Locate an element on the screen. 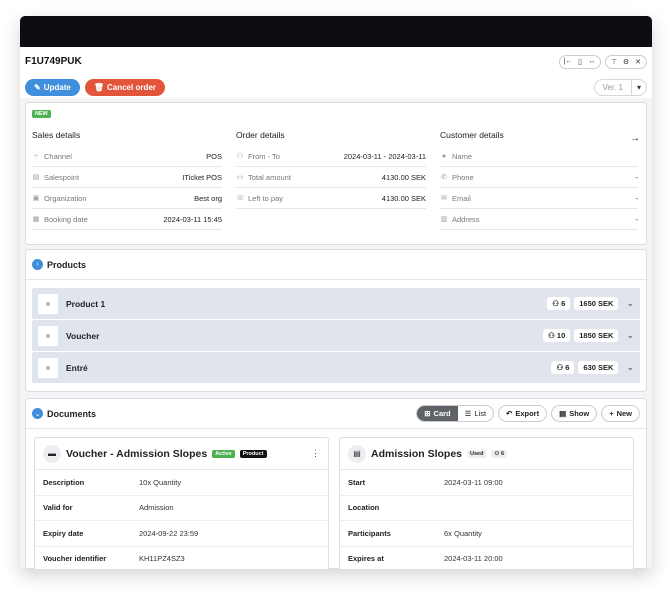 The width and height of the screenshot is (672, 594). card-view-label: Card is located at coordinates (442, 413).